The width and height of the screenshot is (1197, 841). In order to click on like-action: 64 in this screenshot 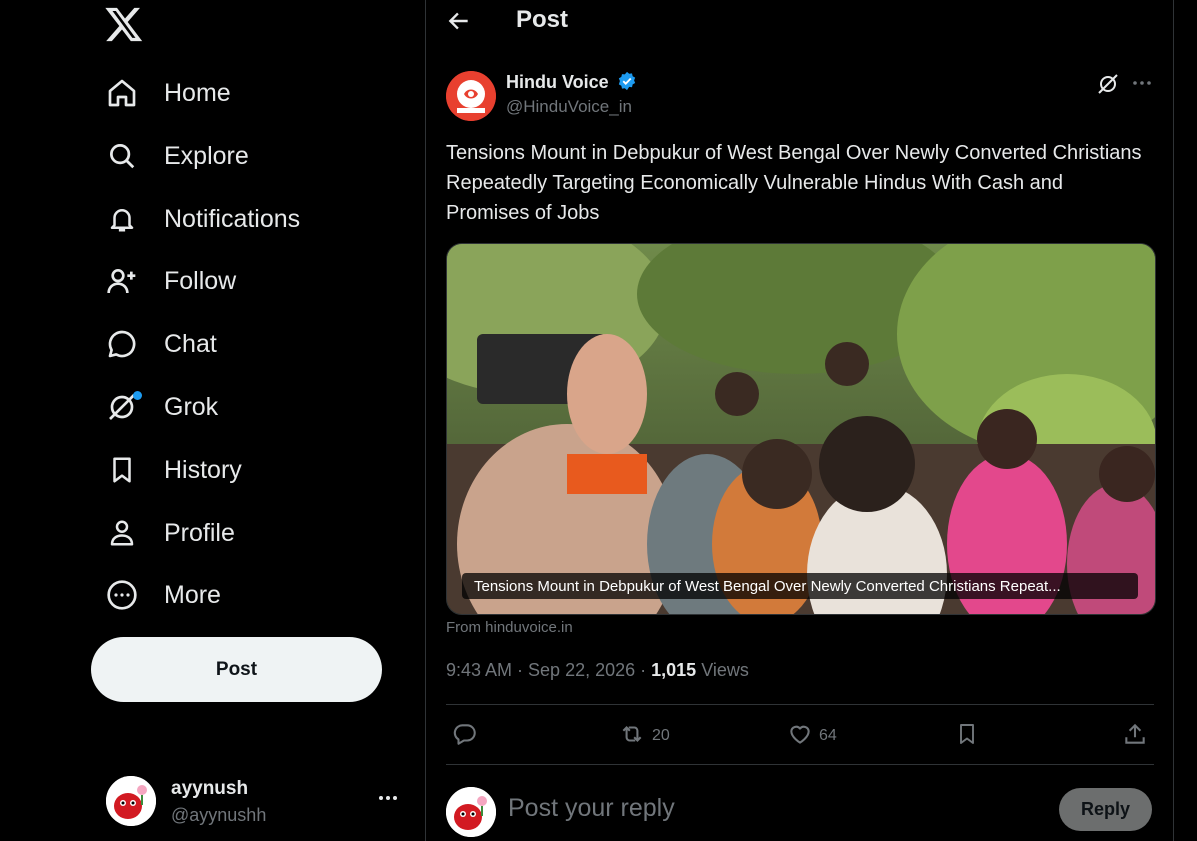, I will do `click(812, 736)`.